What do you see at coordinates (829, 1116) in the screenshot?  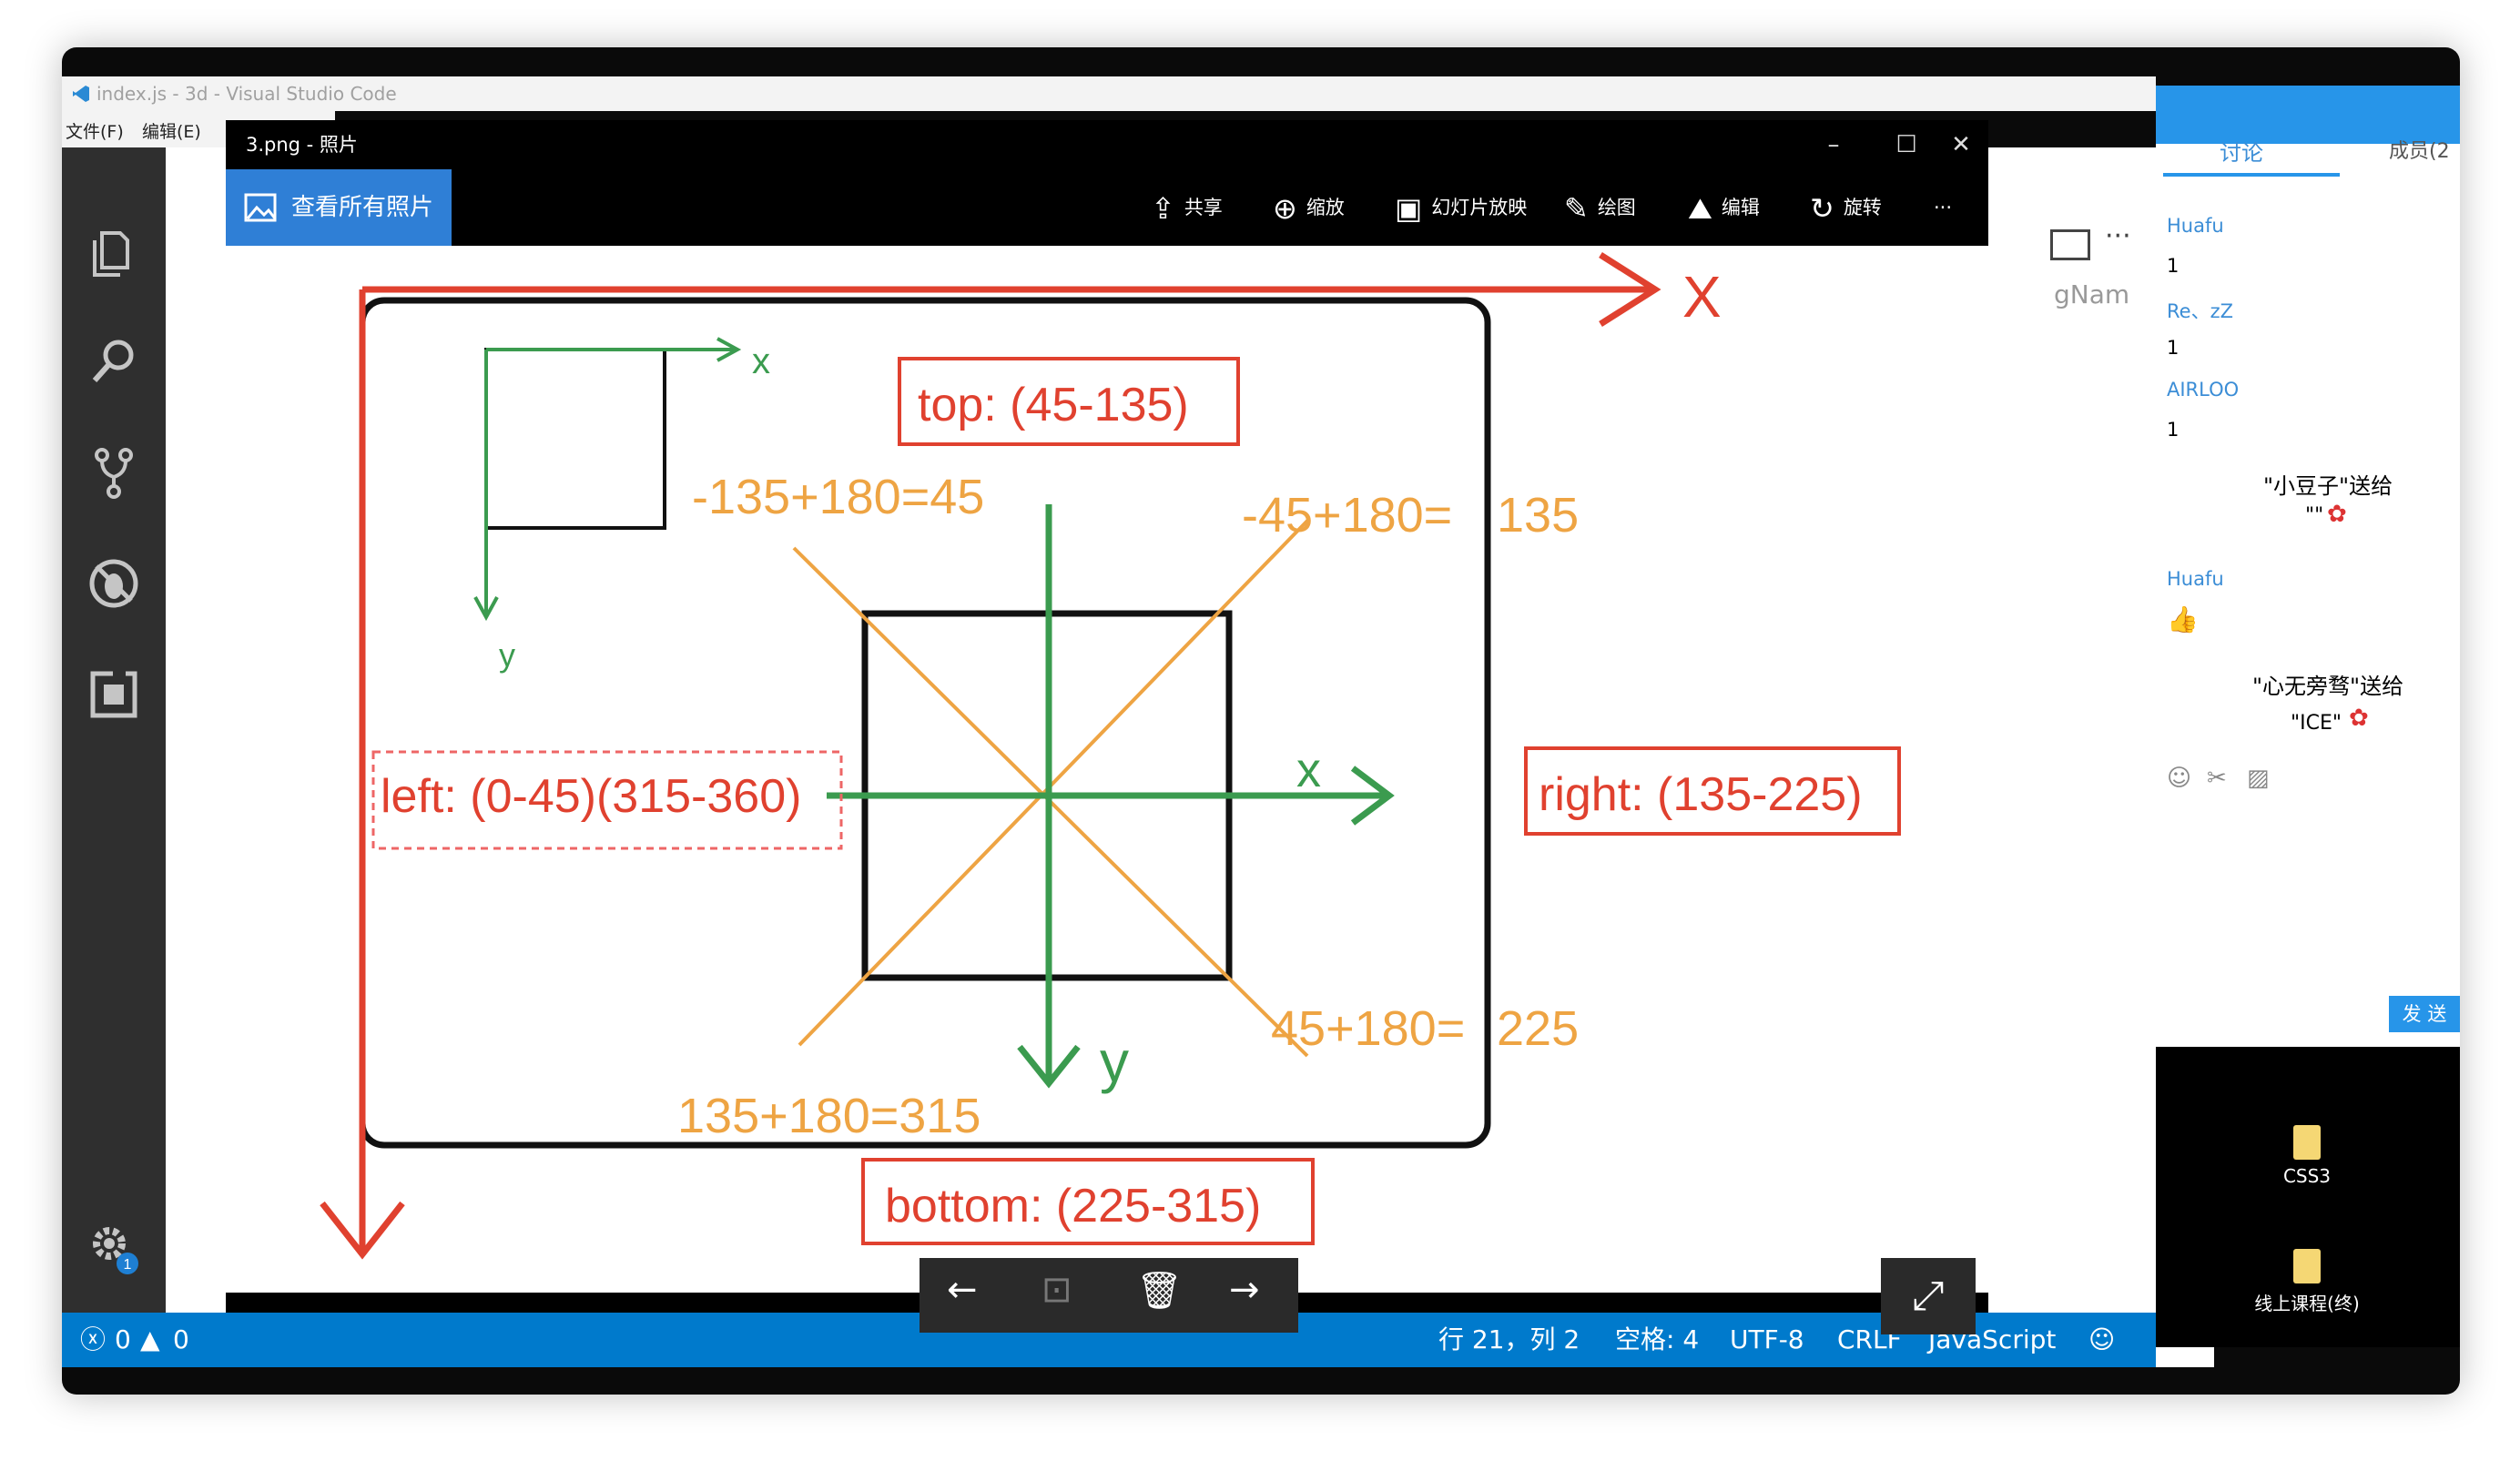 I see `equation-bottom-left: 135+180=315` at bounding box center [829, 1116].